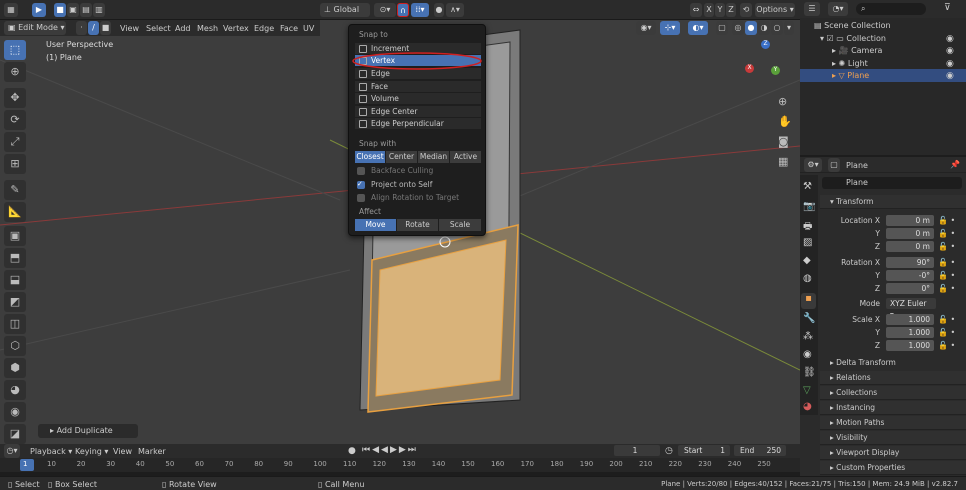 The image size is (966, 490). What do you see at coordinates (777, 28) in the screenshot?
I see `shading-rendered-icon: ○` at bounding box center [777, 28].